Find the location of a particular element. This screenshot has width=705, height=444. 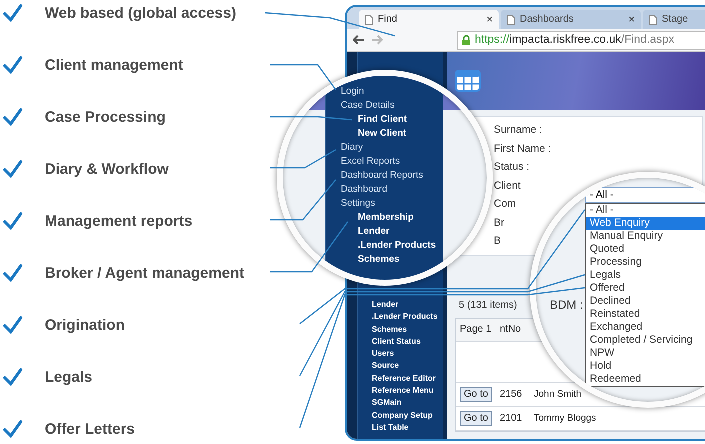

menu-item: Settings is located at coordinates (392, 204).